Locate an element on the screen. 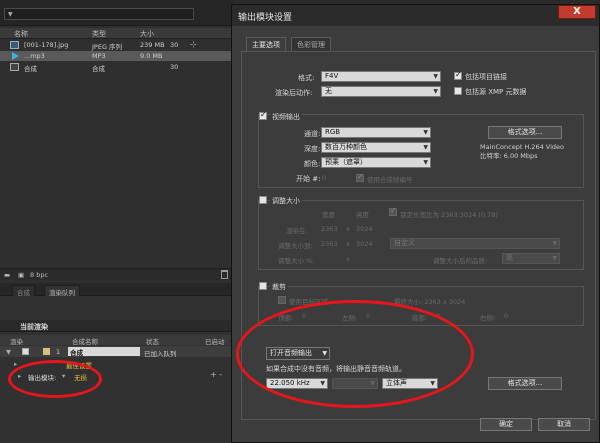 The height and width of the screenshot is (443, 600). crop-right-label: 右侧: is located at coordinates (488, 318).